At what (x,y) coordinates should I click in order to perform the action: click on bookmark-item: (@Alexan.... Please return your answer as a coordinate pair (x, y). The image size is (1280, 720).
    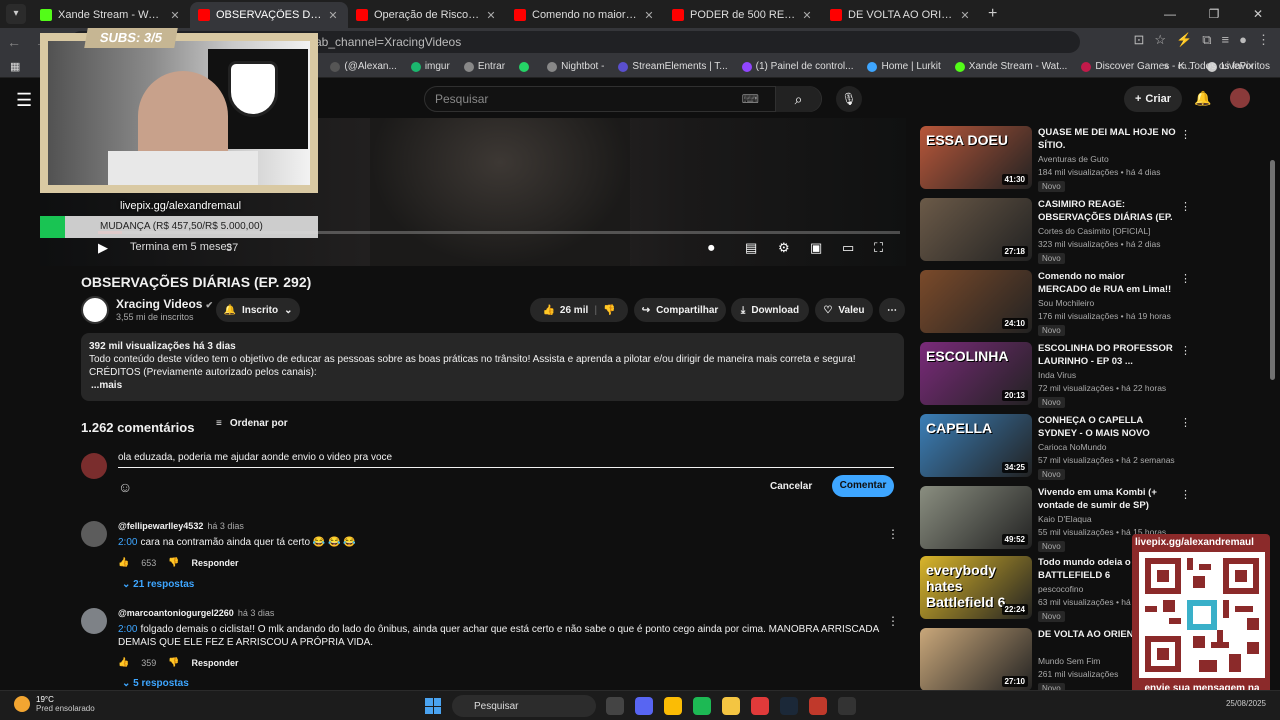
    Looking at the image, I should click on (363, 66).